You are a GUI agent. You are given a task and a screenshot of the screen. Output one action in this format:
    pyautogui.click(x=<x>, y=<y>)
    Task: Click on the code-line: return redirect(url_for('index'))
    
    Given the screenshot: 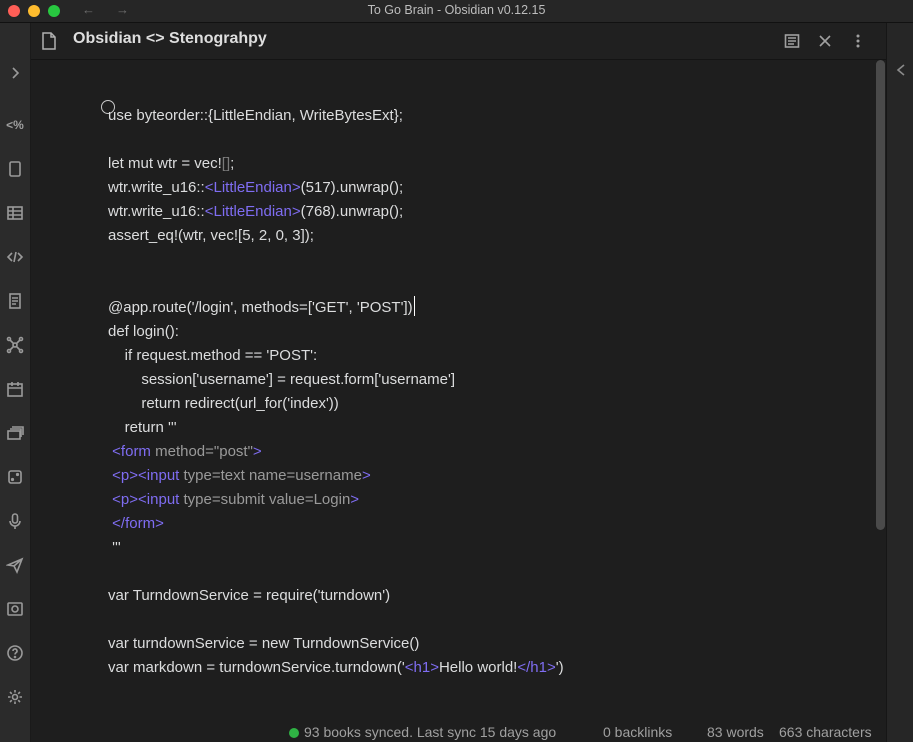 What is the action you would take?
    pyautogui.click(x=223, y=403)
    